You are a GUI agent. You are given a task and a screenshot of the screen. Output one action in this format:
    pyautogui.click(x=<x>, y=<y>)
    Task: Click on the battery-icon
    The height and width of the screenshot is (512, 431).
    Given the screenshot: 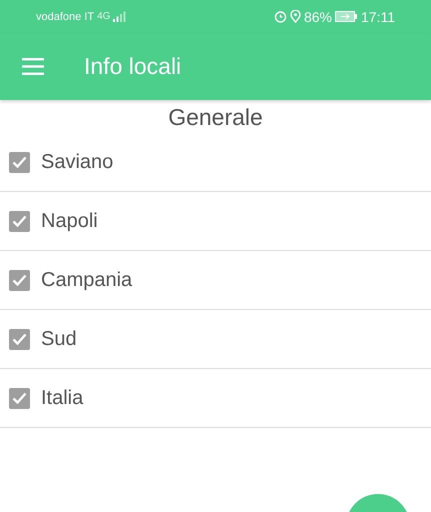 What is the action you would take?
    pyautogui.click(x=346, y=16)
    